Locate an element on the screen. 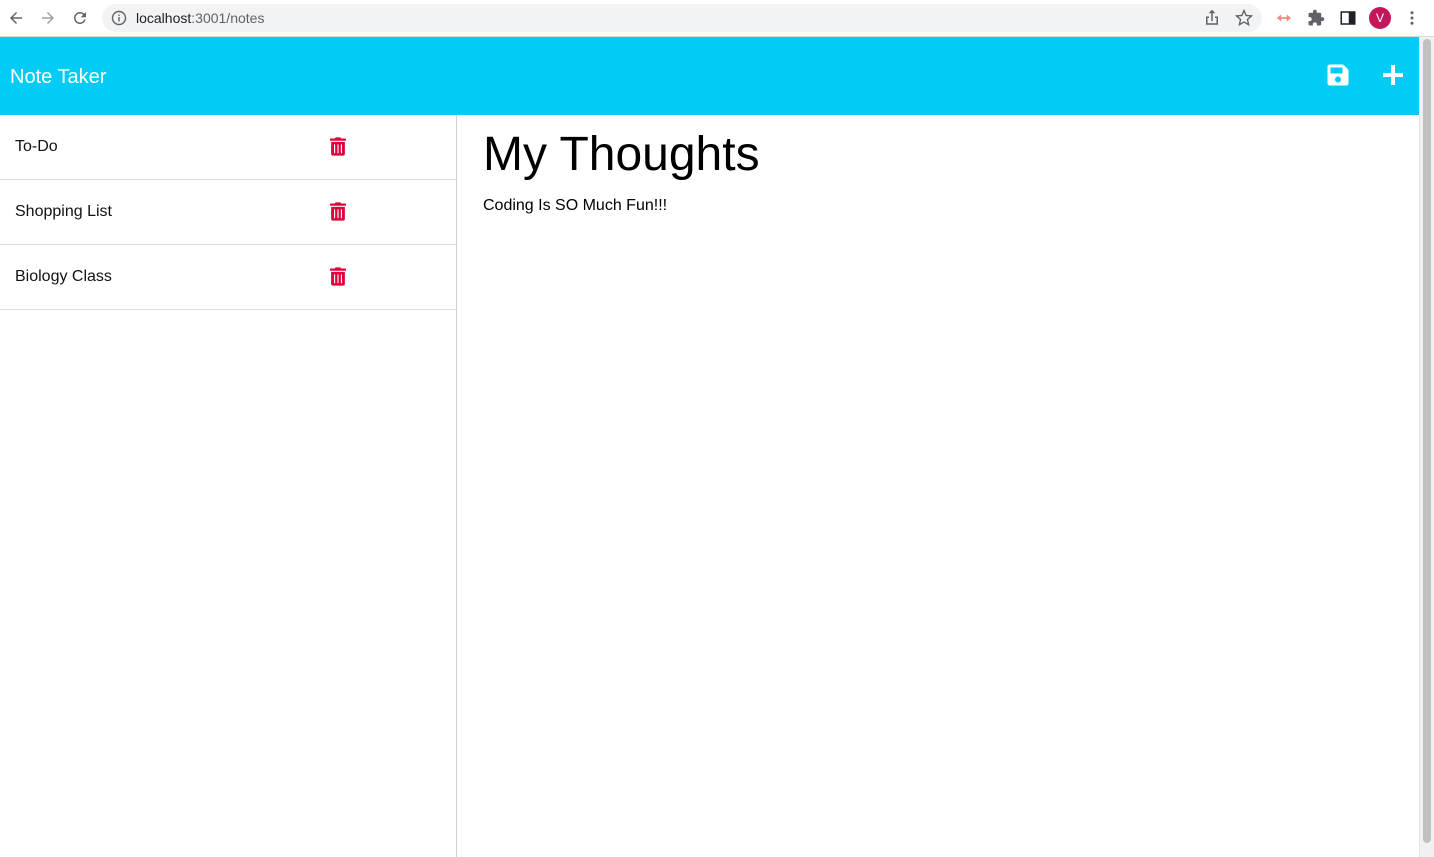 This screenshot has width=1434, height=857. bookmark-star-icon is located at coordinates (1244, 18).